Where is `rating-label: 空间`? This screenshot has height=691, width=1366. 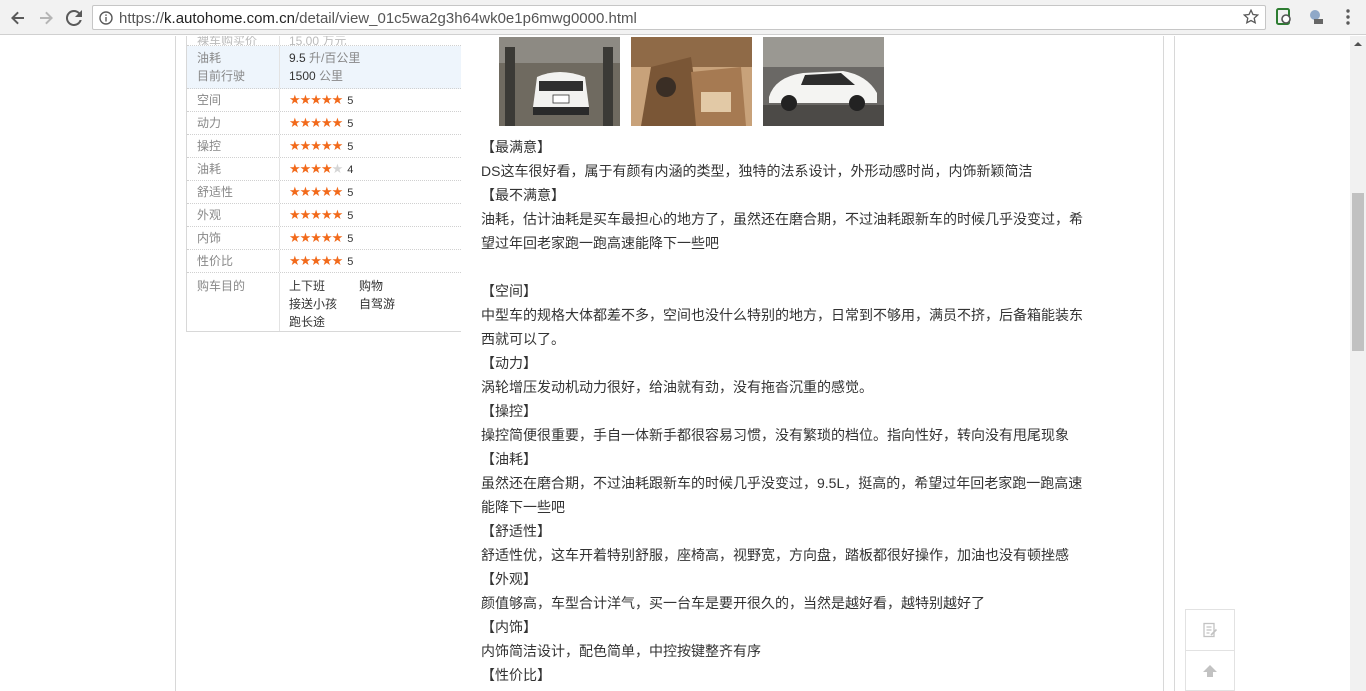 rating-label: 空间 is located at coordinates (233, 100).